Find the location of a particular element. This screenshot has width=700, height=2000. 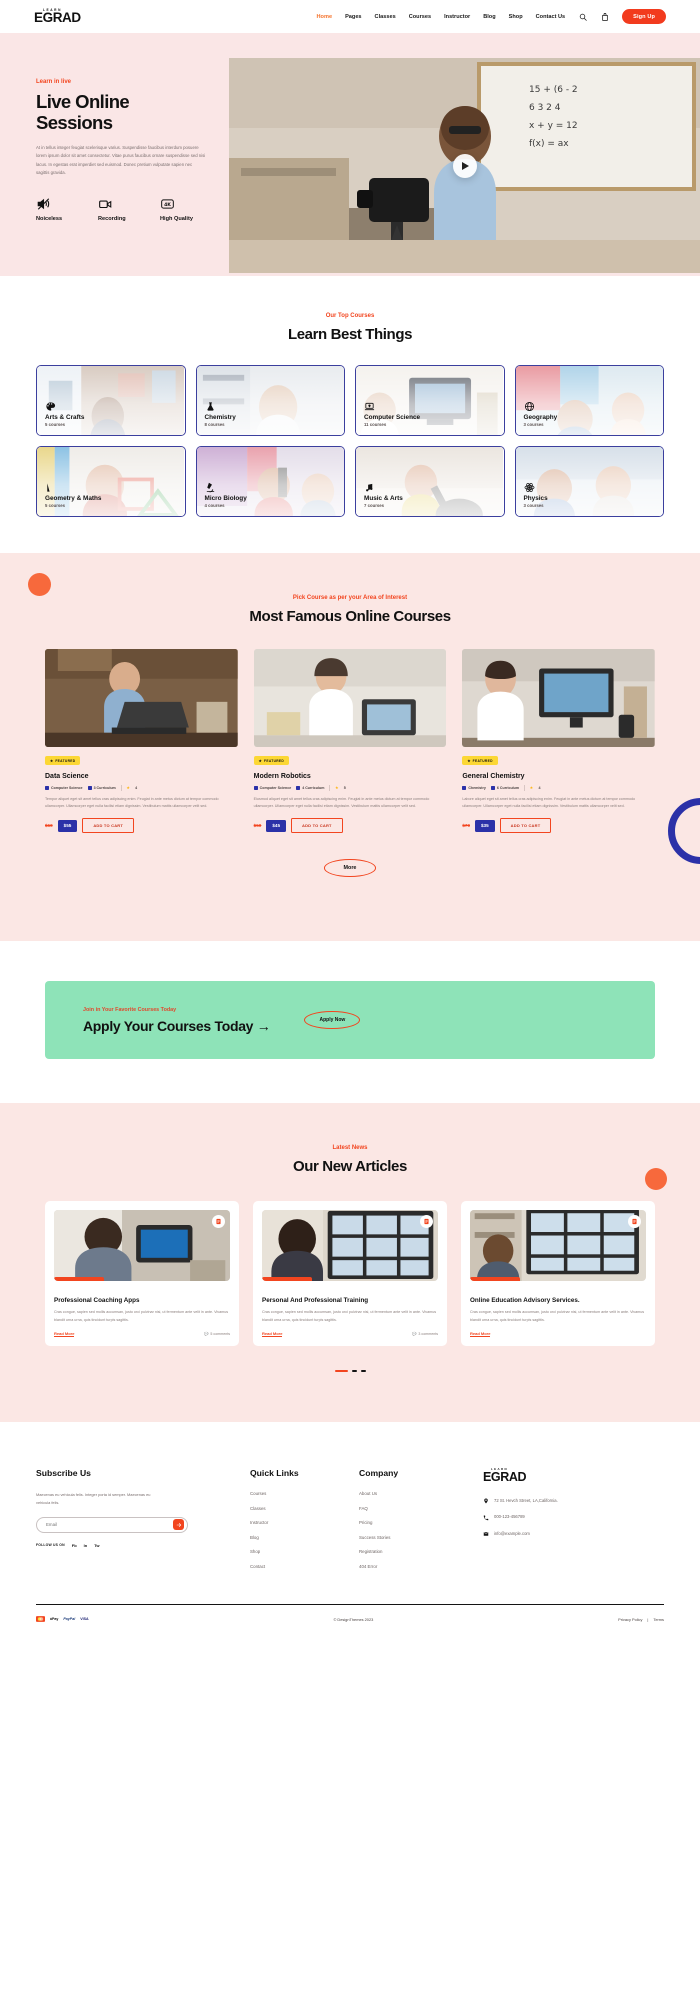

quick-link-contact: Contact is located at coordinates (297, 1566).